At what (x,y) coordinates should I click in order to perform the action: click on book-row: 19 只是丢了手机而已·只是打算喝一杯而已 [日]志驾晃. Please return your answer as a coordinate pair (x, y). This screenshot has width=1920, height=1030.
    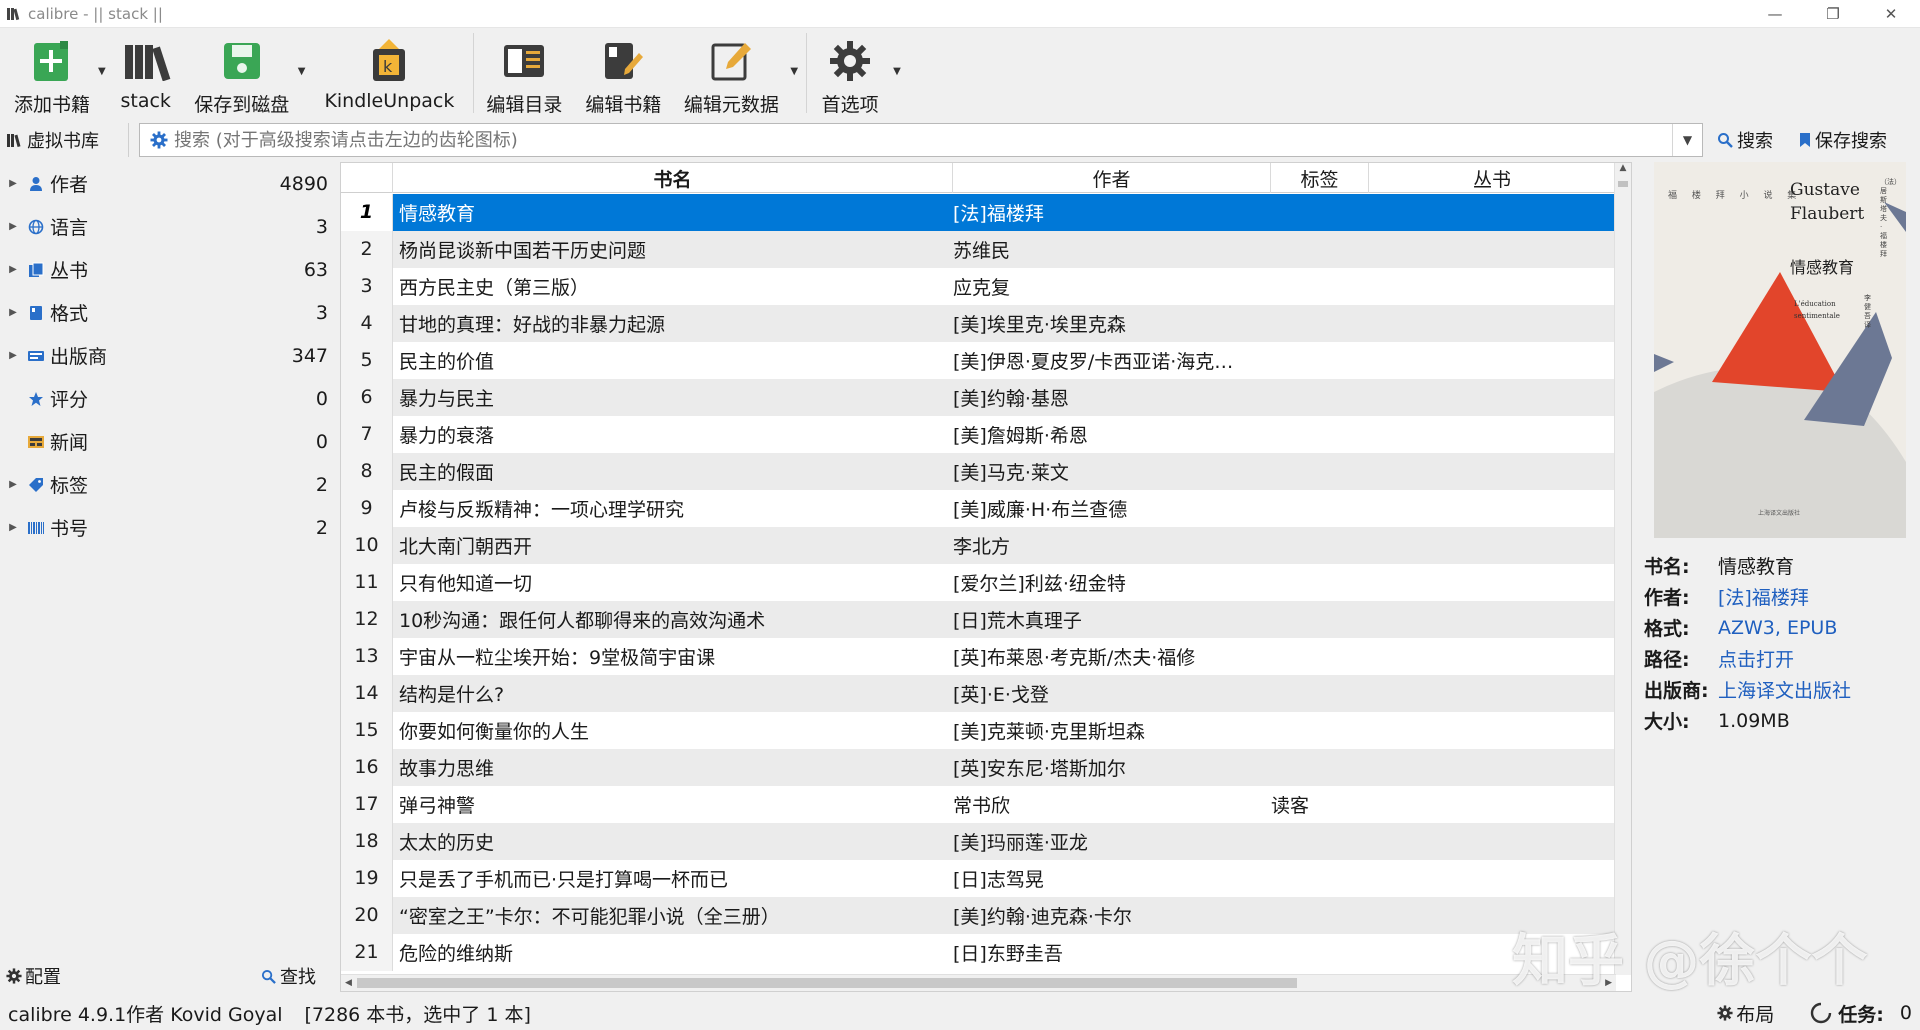
    Looking at the image, I should click on (978, 878).